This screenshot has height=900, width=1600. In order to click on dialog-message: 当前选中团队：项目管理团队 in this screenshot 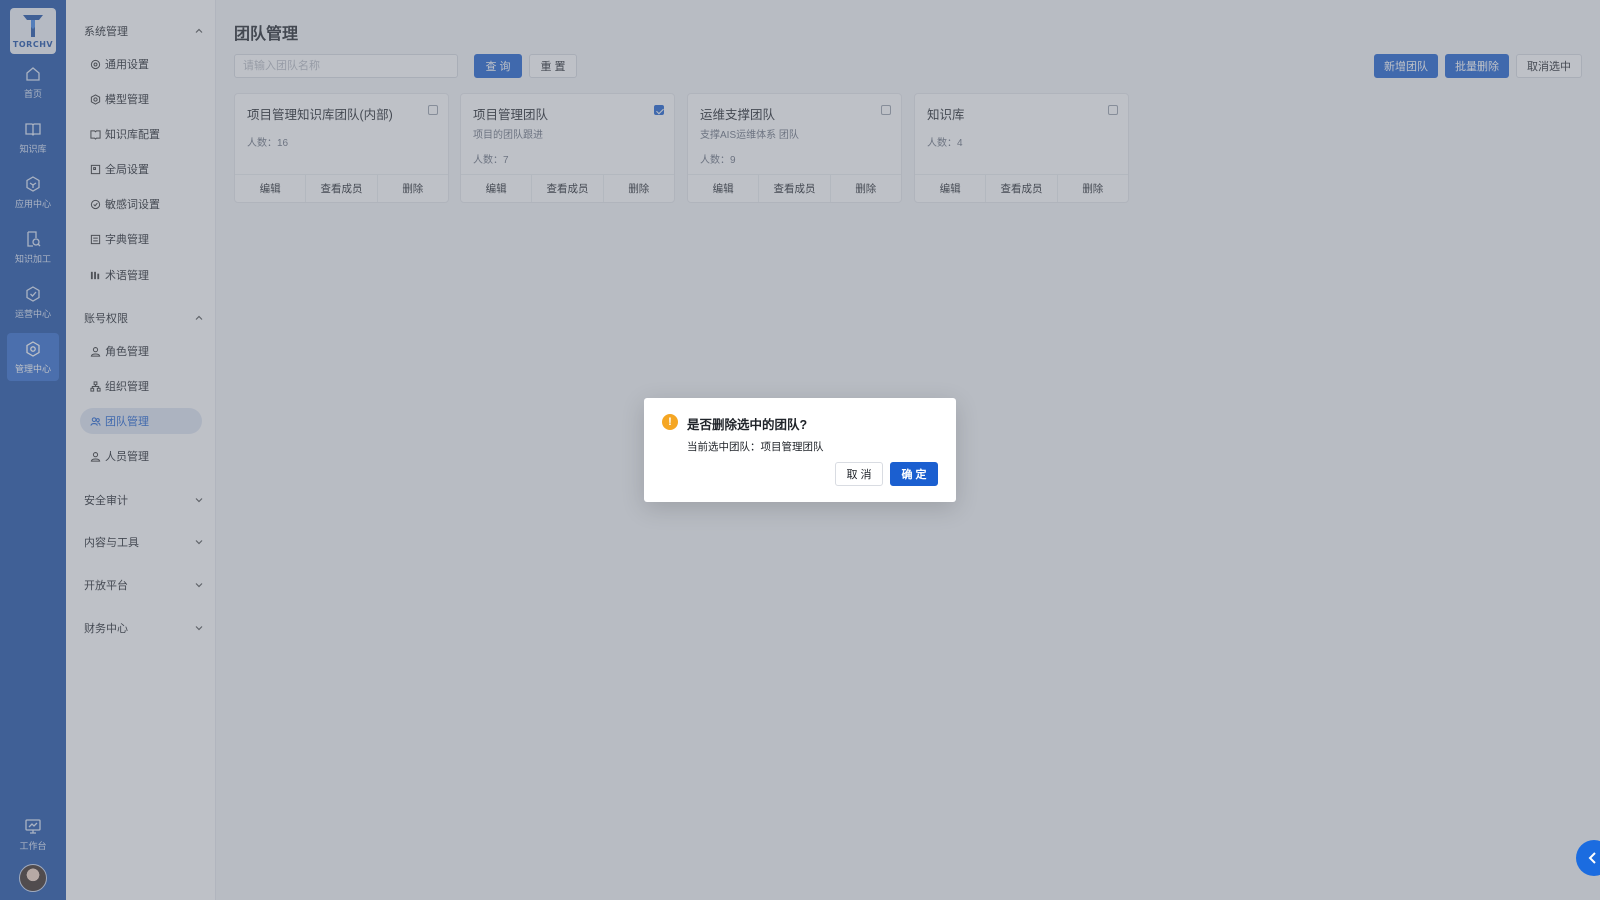, I will do `click(755, 447)`.